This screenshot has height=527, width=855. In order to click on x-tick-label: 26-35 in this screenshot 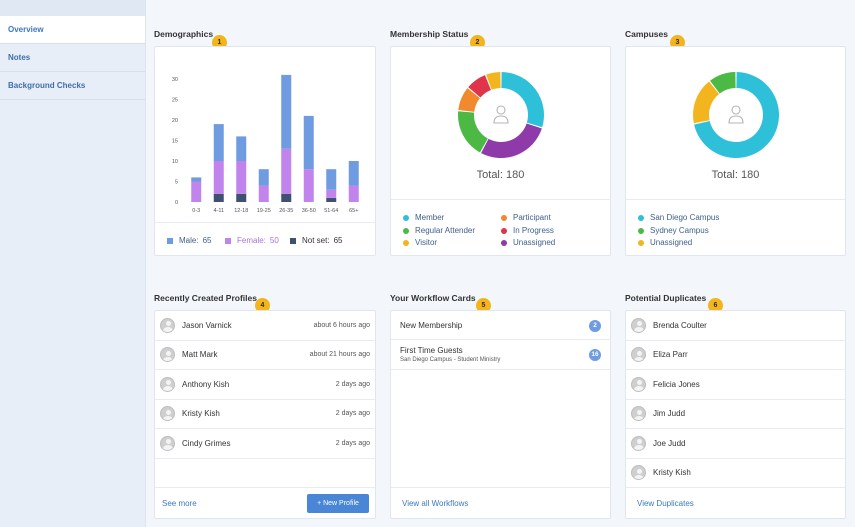, I will do `click(286, 211)`.